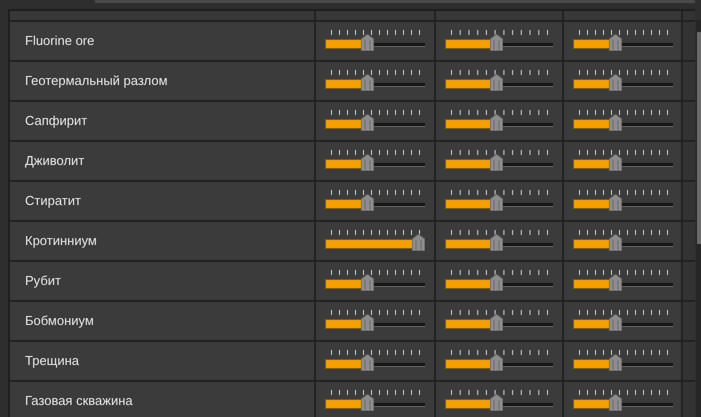  Describe the element at coordinates (54, 161) in the screenshot. I see `row-label: Дживолит` at that location.